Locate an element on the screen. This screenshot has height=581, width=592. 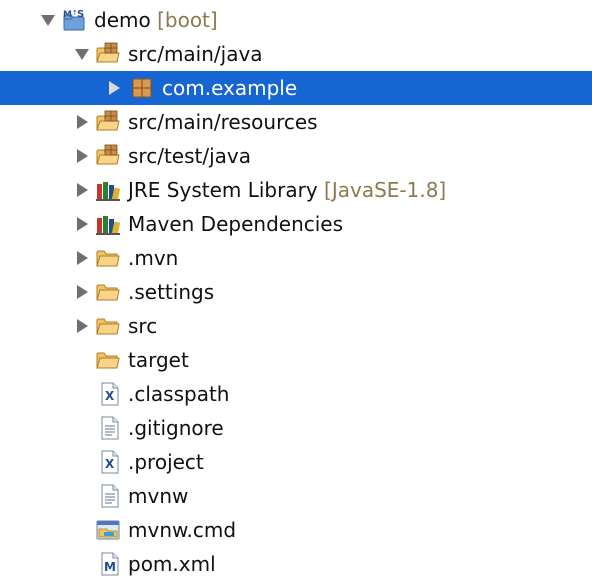
tree-item-label: mvnw is located at coordinates (158, 496).